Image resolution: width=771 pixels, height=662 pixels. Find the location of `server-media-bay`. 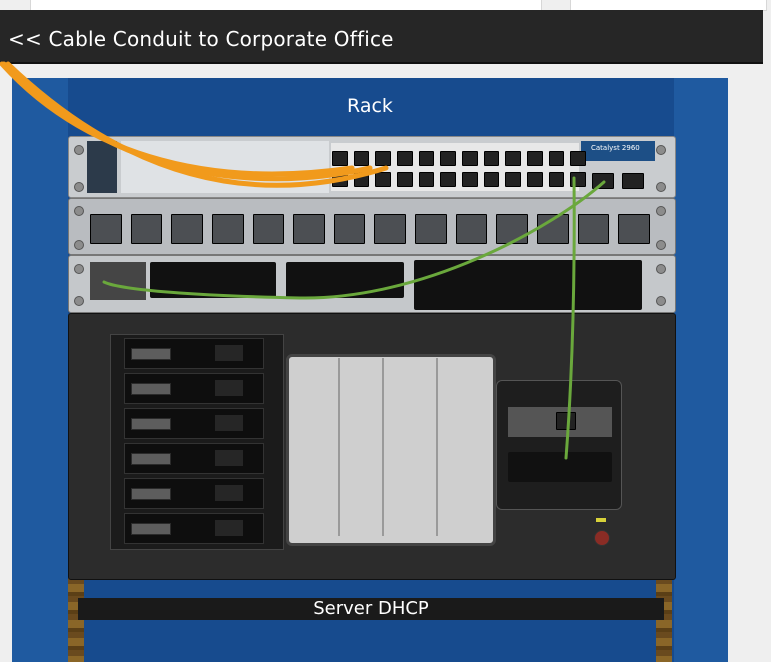

server-media-bay is located at coordinates (391, 450).